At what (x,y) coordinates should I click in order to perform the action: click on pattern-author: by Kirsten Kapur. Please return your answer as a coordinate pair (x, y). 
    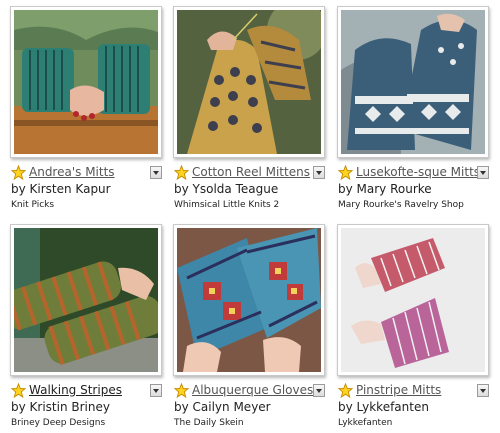
    Looking at the image, I should click on (61, 189).